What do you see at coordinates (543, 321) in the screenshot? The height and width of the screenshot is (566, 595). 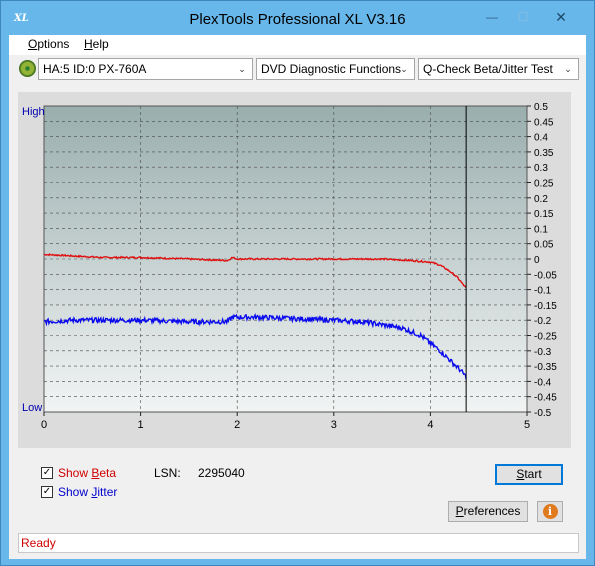 I see `y-tick-label: -0.2` at bounding box center [543, 321].